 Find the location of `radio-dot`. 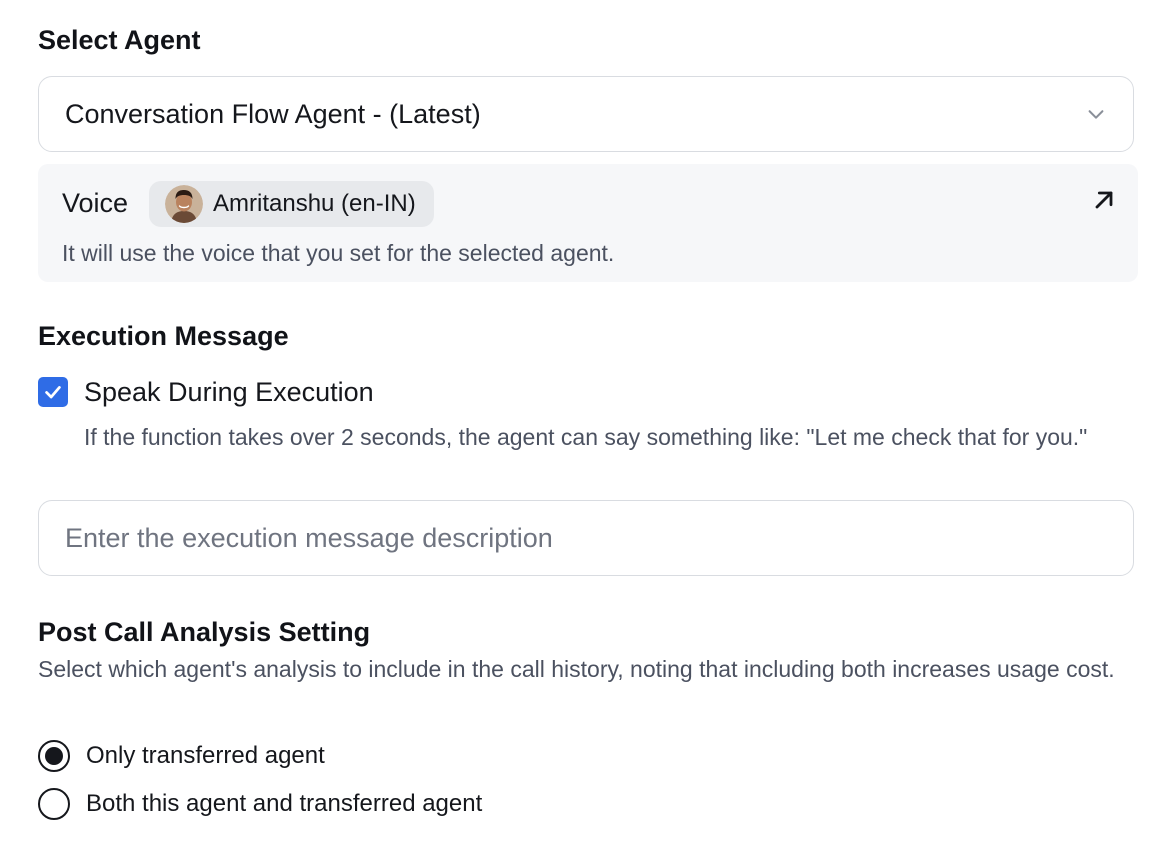

radio-dot is located at coordinates (54, 756).